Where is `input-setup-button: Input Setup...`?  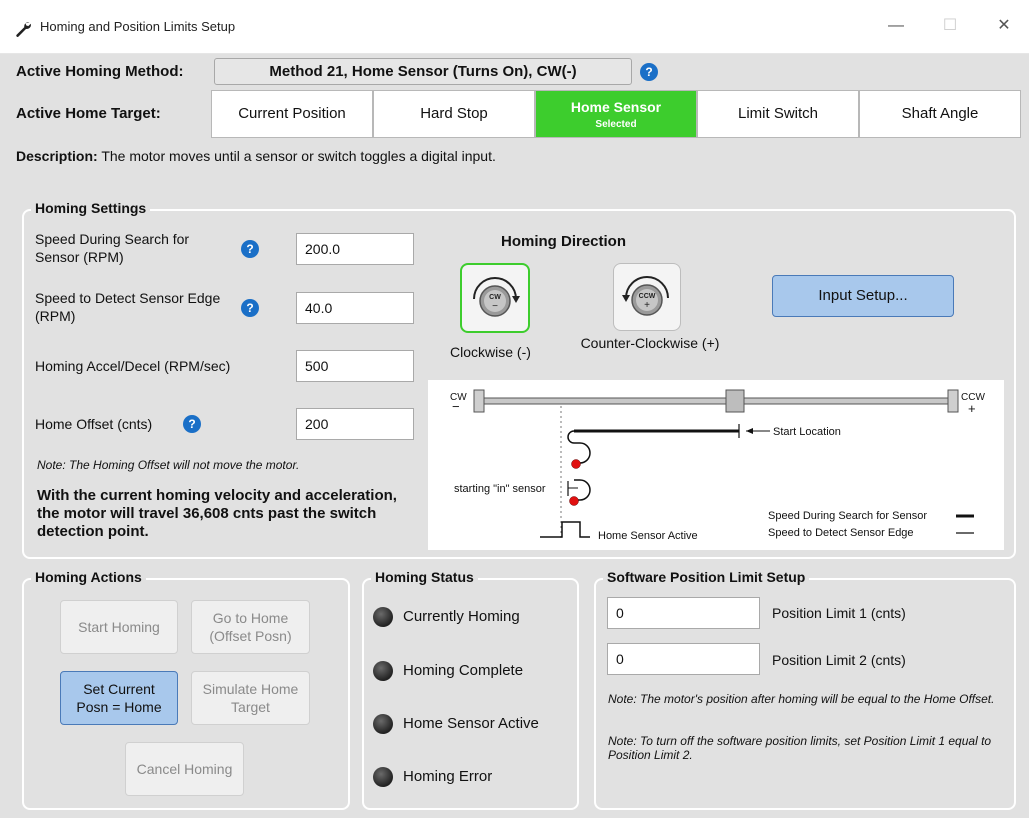 input-setup-button: Input Setup... is located at coordinates (863, 296).